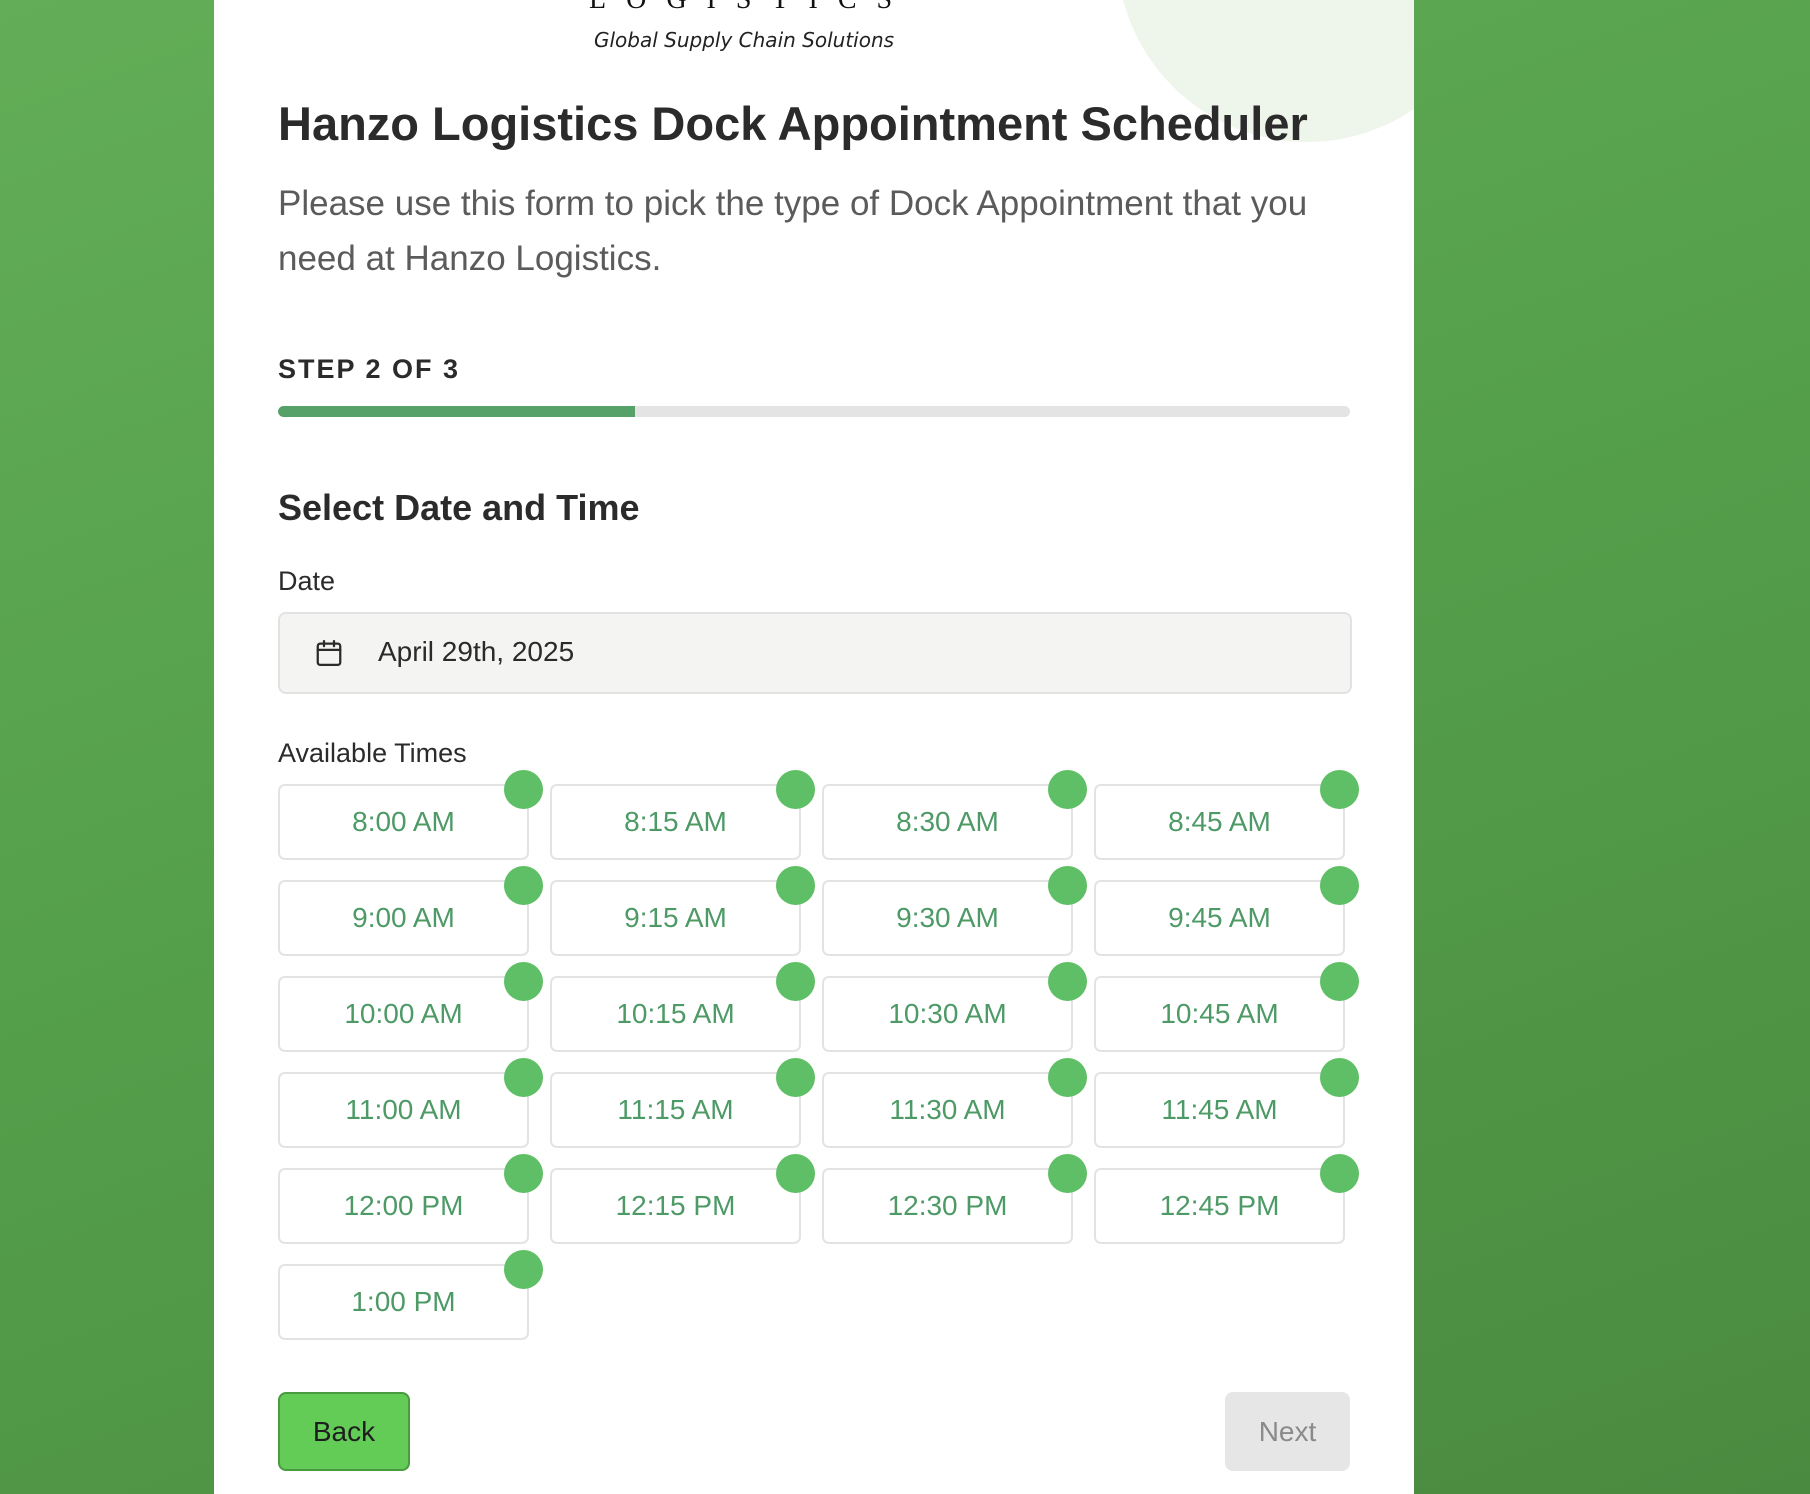 The width and height of the screenshot is (1810, 1494). I want to click on time-slot-button: 8:30 AM, so click(954, 815).